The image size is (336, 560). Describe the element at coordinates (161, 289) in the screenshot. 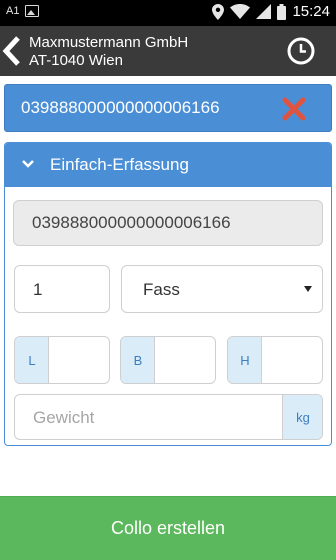

I see `package-type-value: Fass` at that location.